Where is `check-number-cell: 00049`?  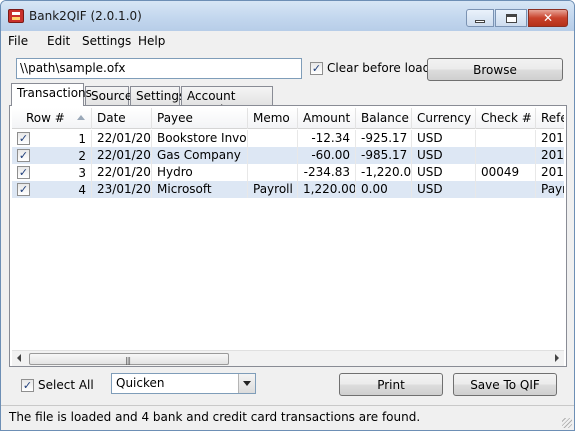 check-number-cell: 00049 is located at coordinates (506, 172).